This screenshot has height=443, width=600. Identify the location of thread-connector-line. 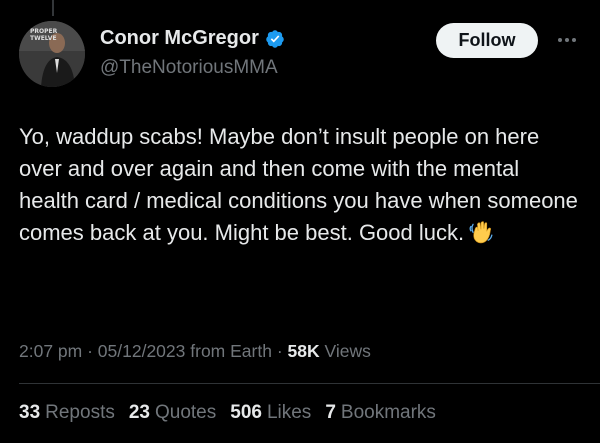
(53, 8).